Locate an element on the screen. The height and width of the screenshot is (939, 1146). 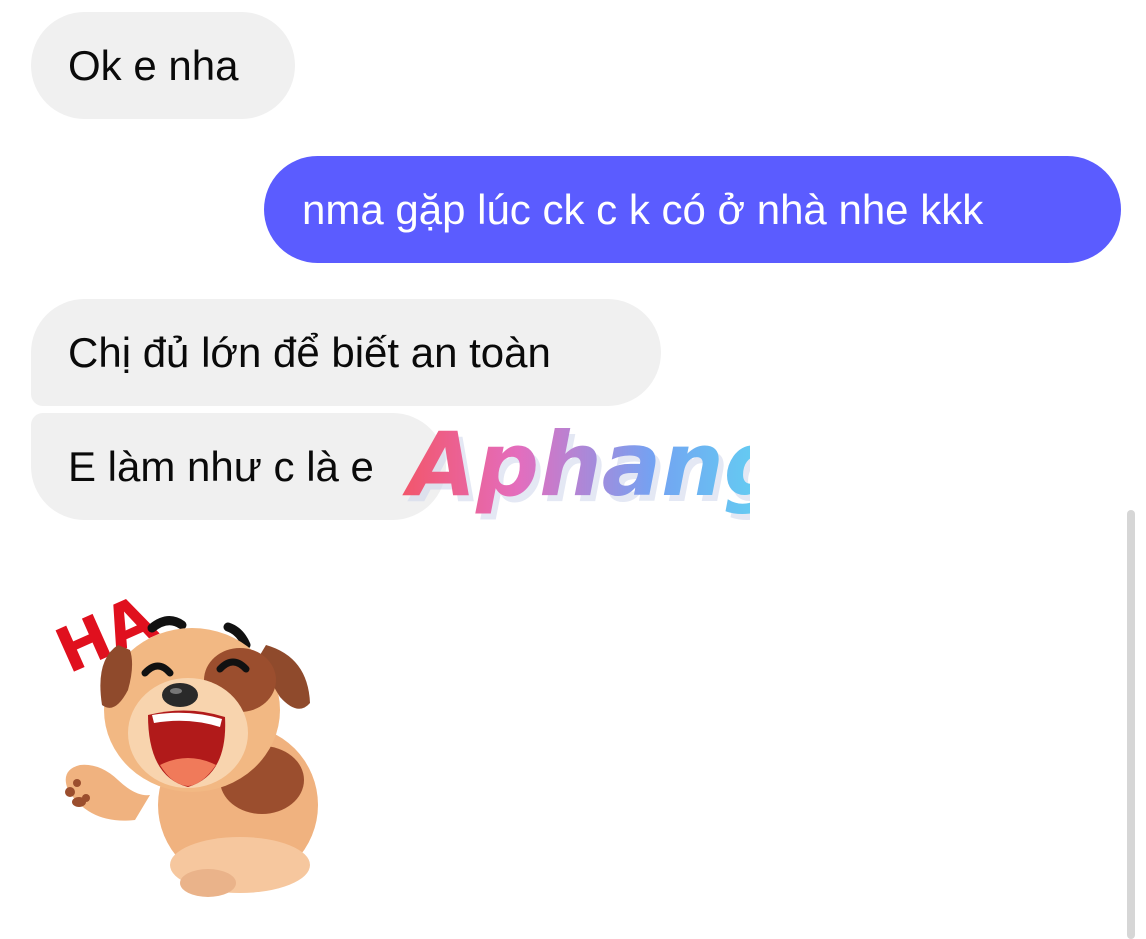
scrollbar is located at coordinates (1131, 724).